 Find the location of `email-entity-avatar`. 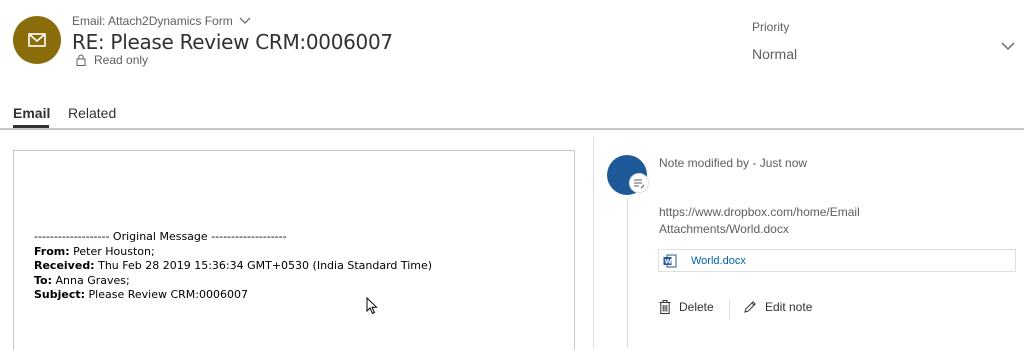

email-entity-avatar is located at coordinates (37, 40).